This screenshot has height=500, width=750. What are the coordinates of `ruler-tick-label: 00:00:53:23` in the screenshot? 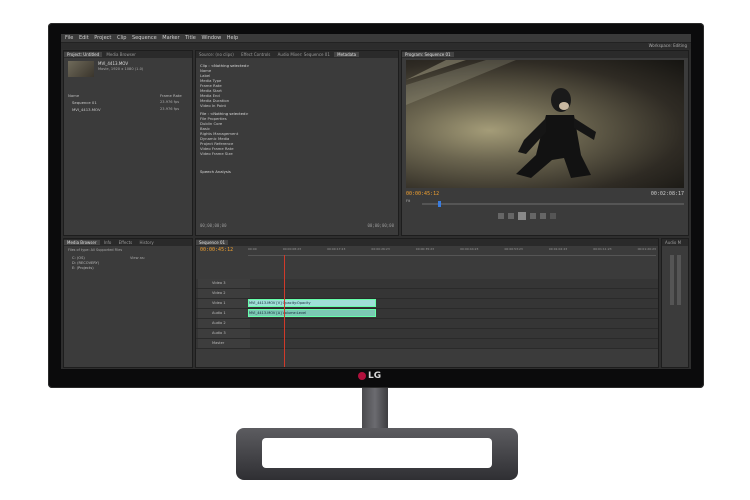 It's located at (513, 249).